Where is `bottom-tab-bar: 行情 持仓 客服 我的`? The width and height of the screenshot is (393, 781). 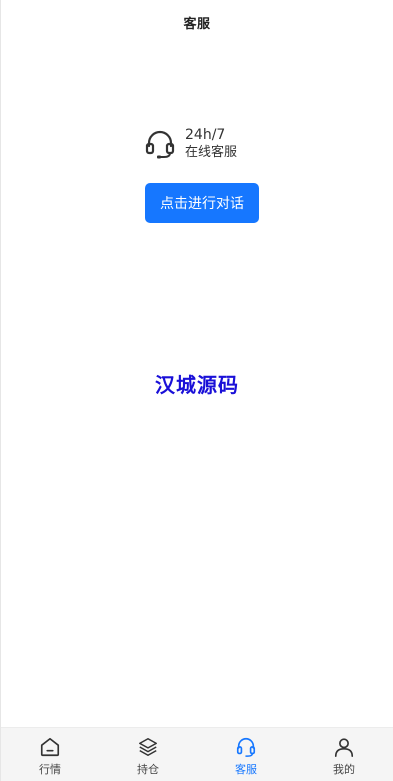
bottom-tab-bar: 行情 持仓 客服 我的 is located at coordinates (197, 754).